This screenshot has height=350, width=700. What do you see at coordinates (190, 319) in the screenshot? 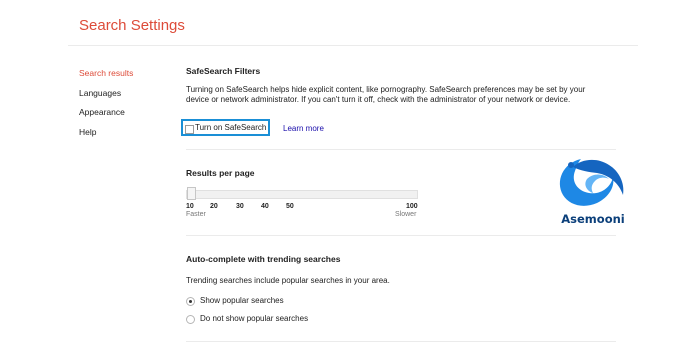
I see `radio-button` at bounding box center [190, 319].